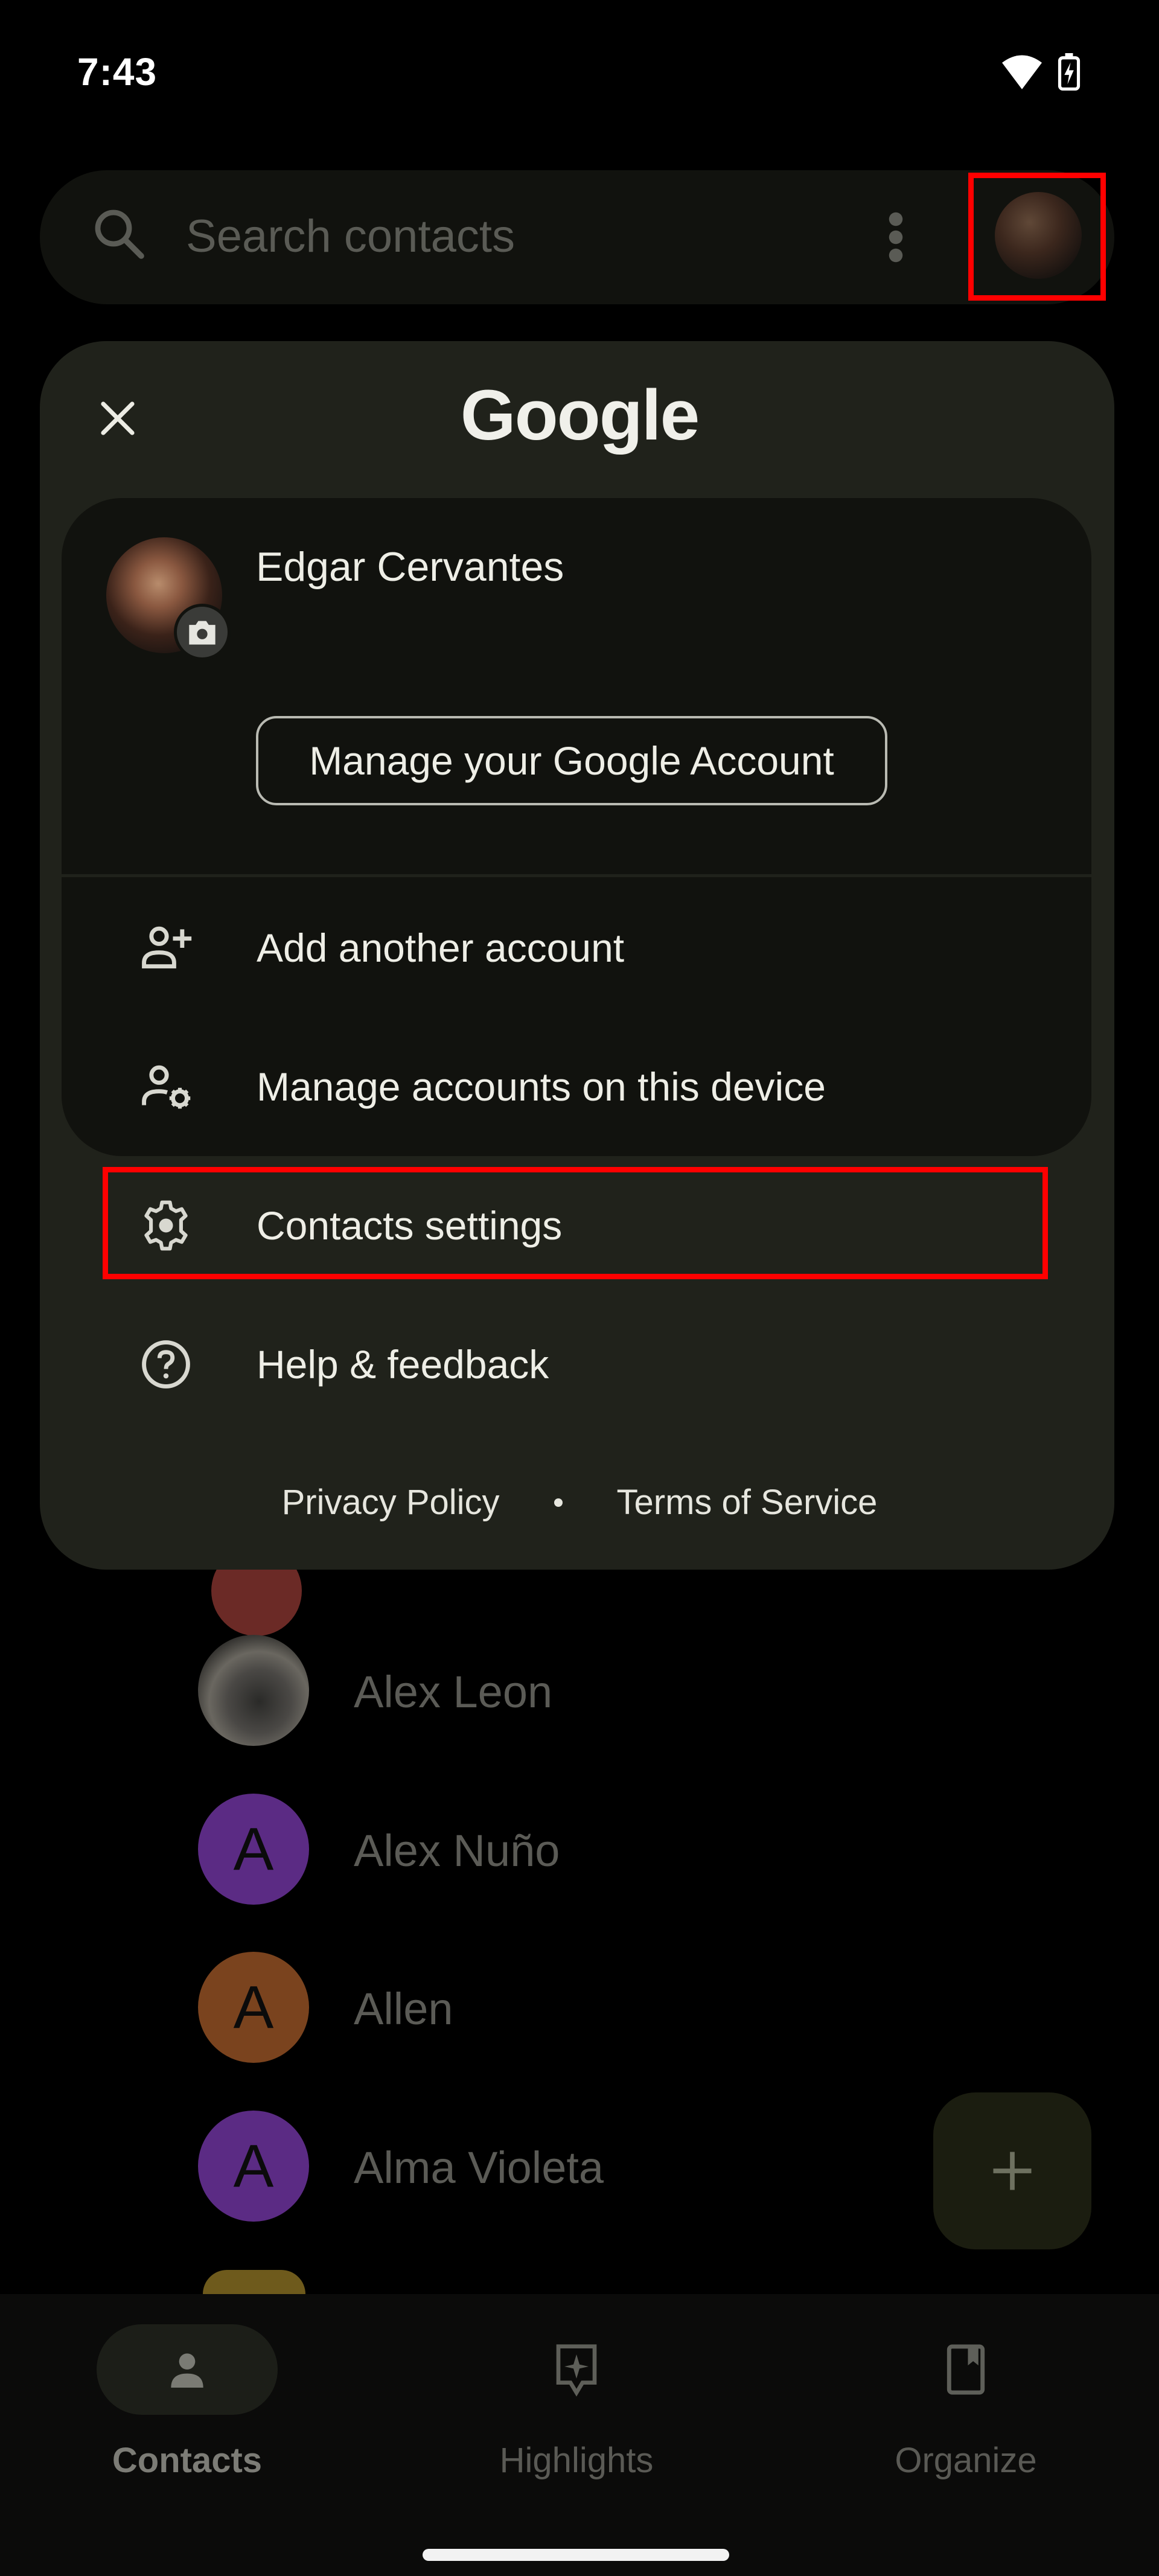 The height and width of the screenshot is (2576, 1159). I want to click on help-icon, so click(166, 1365).